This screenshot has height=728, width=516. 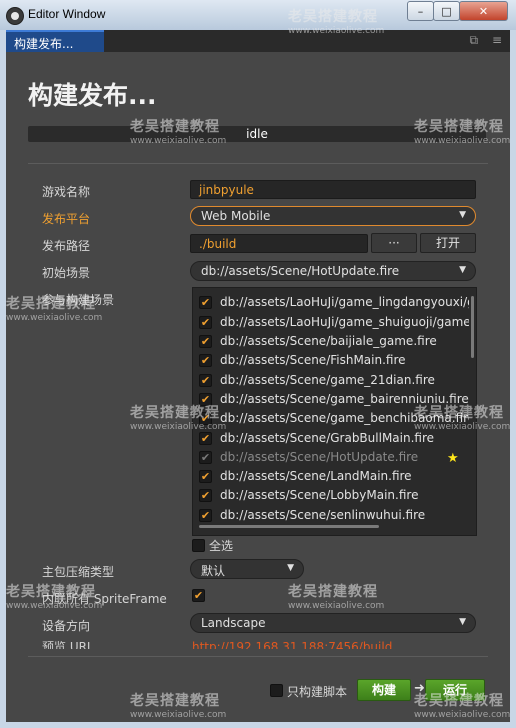 What do you see at coordinates (233, 623) in the screenshot?
I see `orientation-value: Landscape` at bounding box center [233, 623].